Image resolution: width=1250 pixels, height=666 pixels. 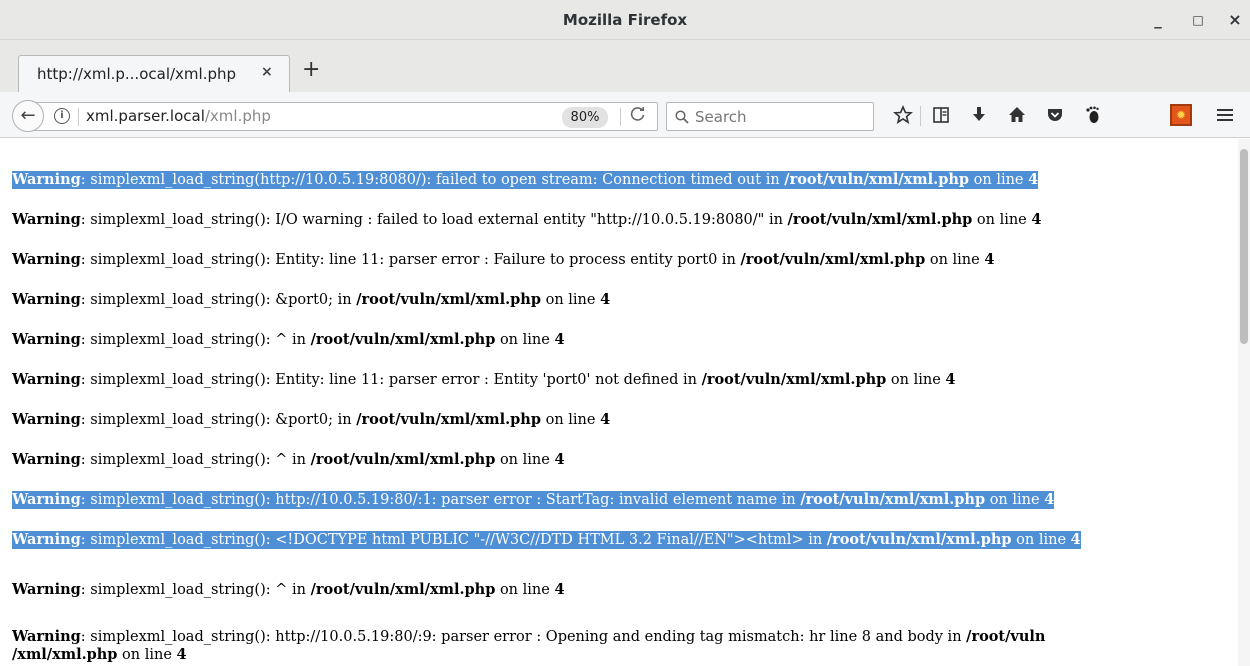 I want to click on back-button: ←, so click(x=28, y=116).